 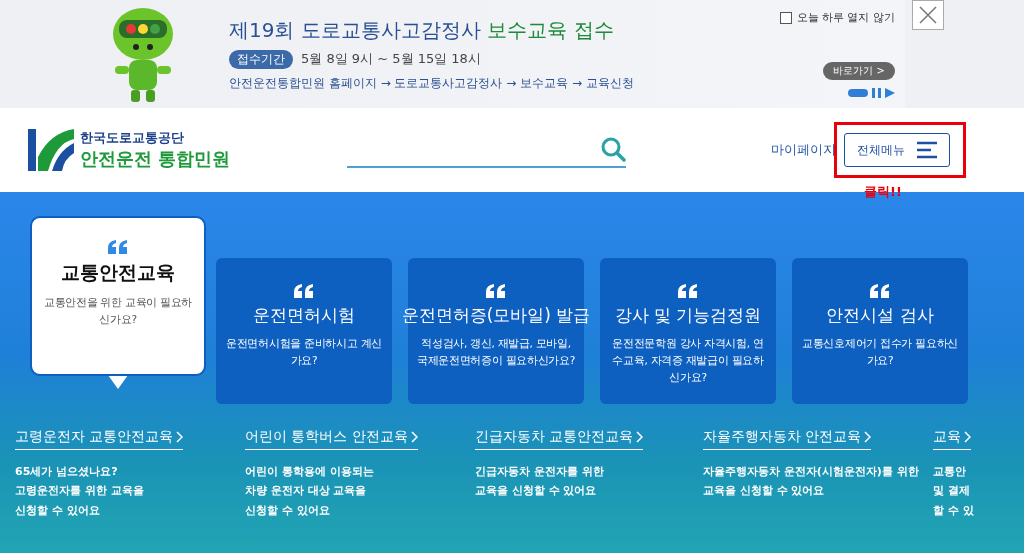 What do you see at coordinates (80, 491) in the screenshot?
I see `link-description: 65세가 넘으셨나요? 고령운전자를 위한 교육을 신청할 수 있어요` at bounding box center [80, 491].